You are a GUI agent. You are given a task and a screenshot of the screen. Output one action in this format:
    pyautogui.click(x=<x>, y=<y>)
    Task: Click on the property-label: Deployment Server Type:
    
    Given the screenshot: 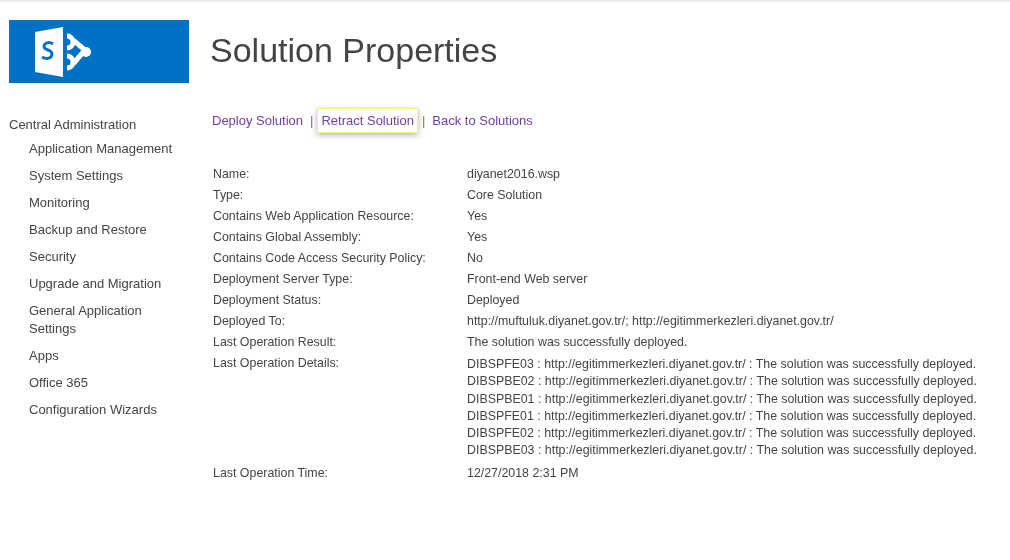 What is the action you would take?
    pyautogui.click(x=283, y=279)
    